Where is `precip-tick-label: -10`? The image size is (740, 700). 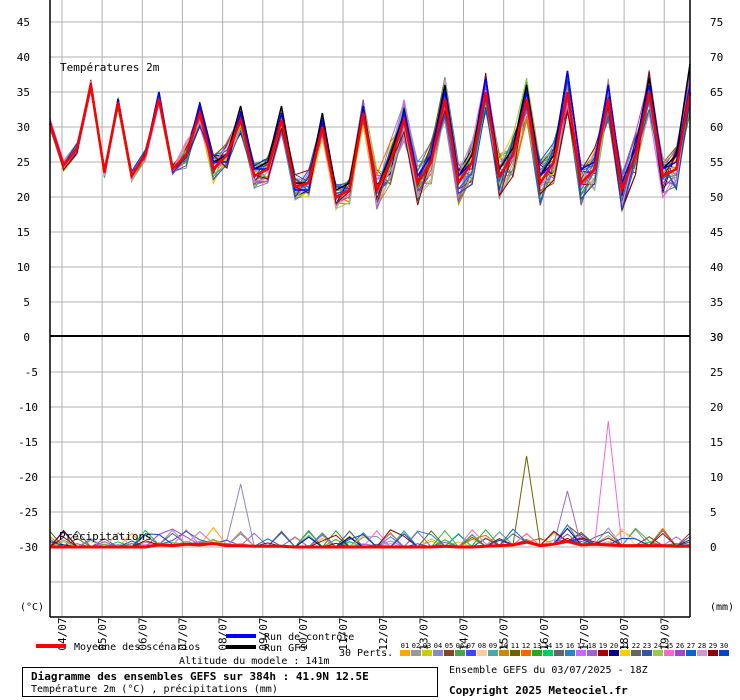
precip-tick-label: -10 is located at coordinates (28, 407).